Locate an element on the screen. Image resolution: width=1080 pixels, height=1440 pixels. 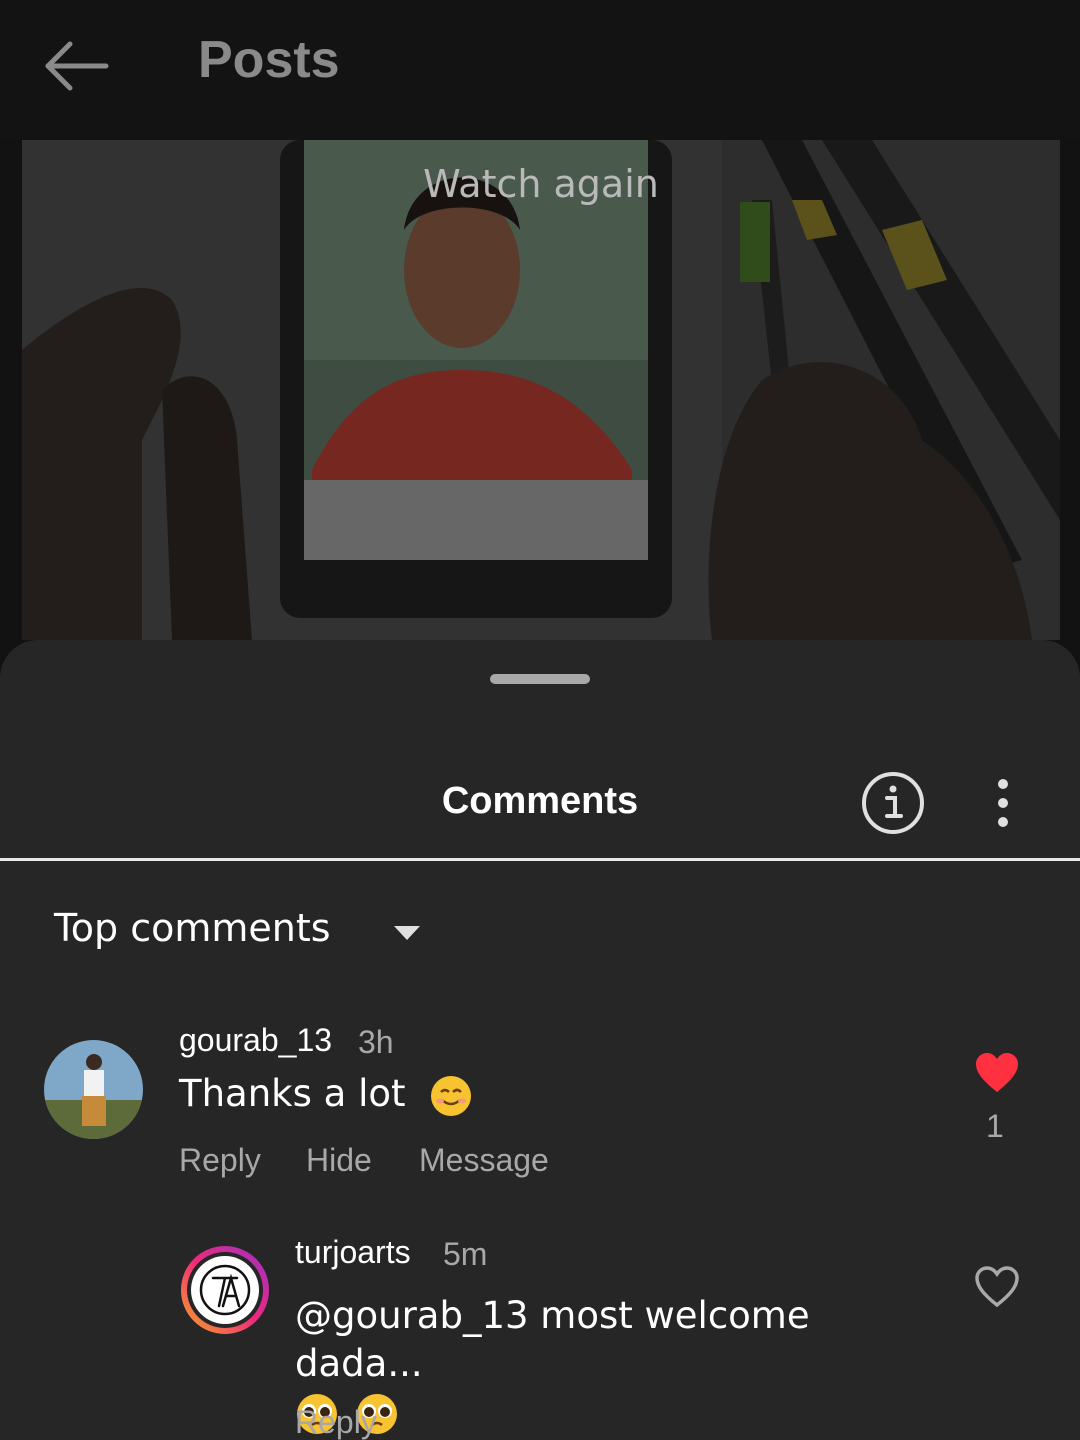
header-divider is located at coordinates (540, 859).